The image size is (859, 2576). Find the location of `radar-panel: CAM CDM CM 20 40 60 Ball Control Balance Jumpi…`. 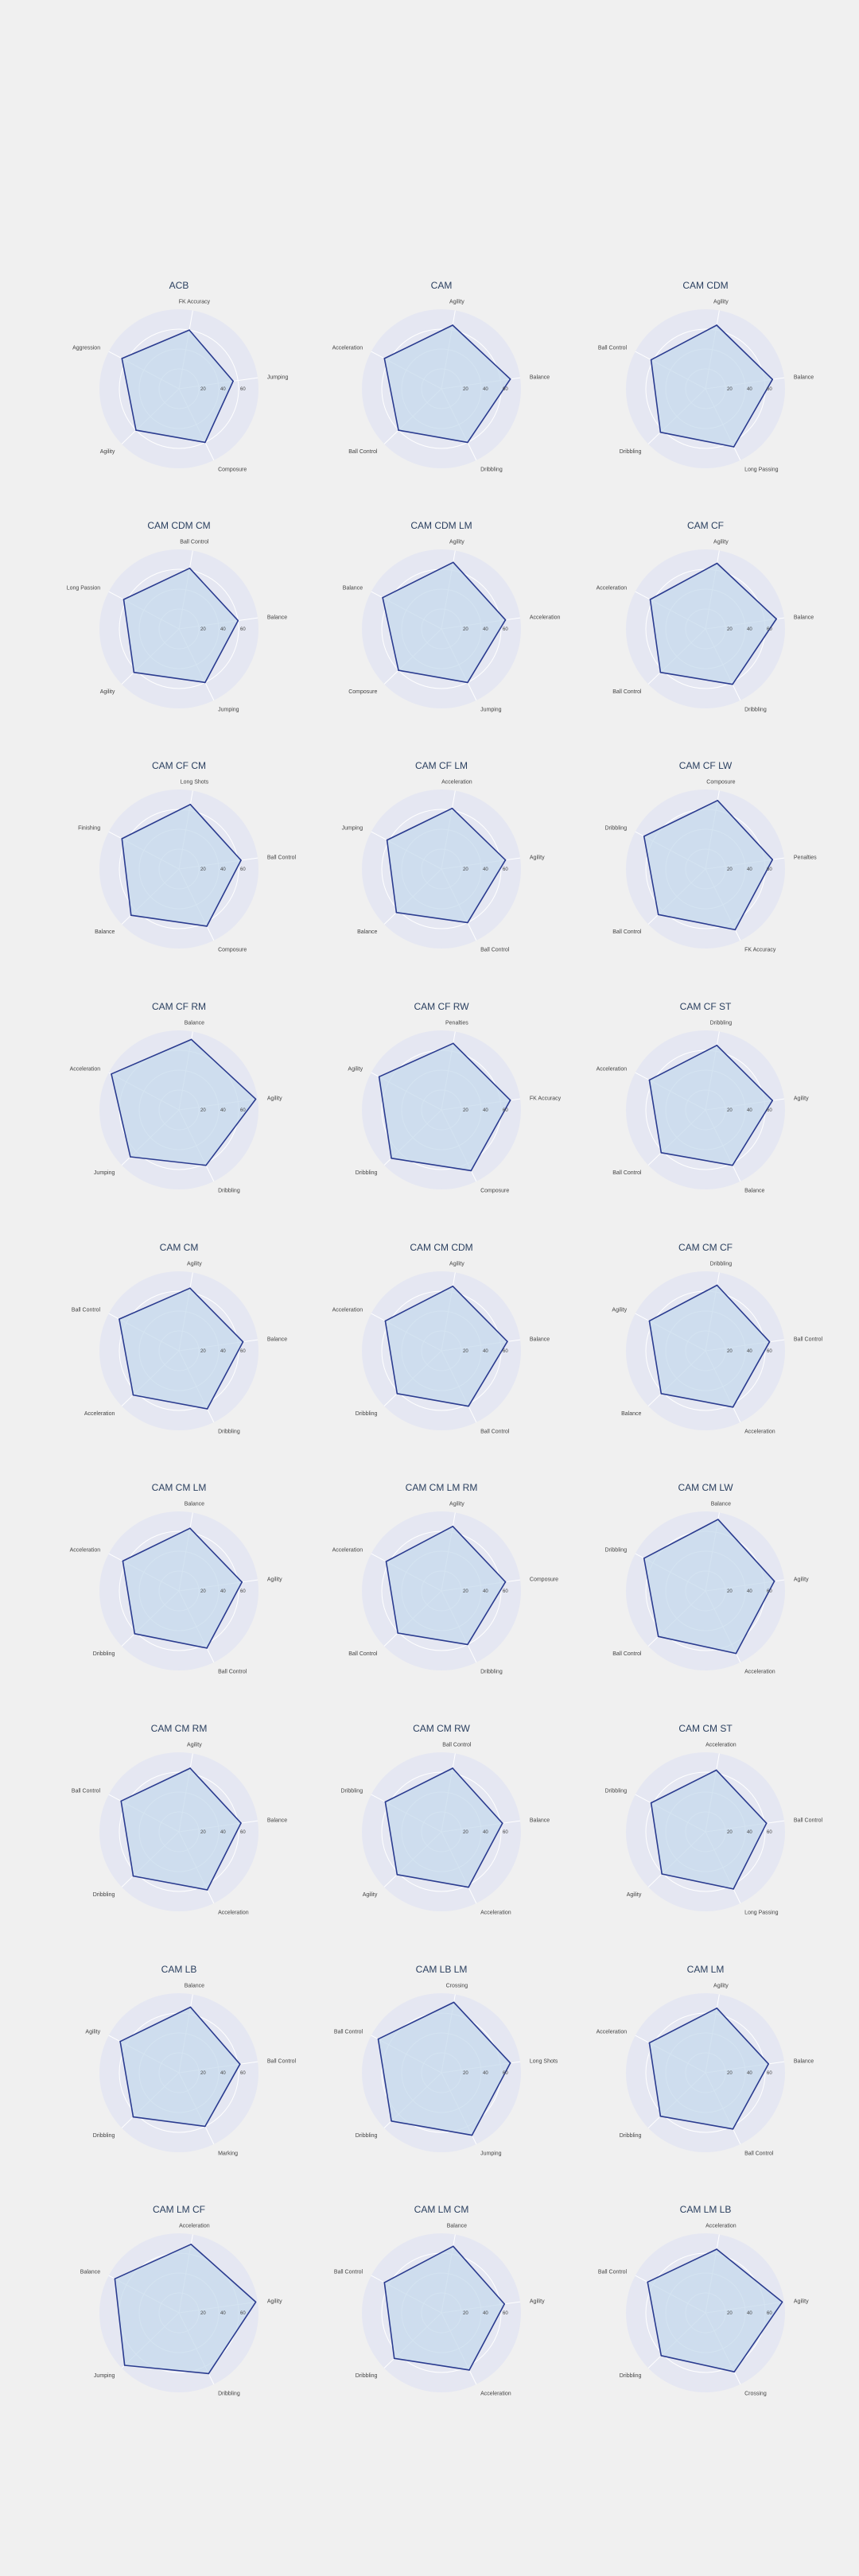

radar-panel: CAM CDM CM 20 40 60 Ball Control Balance Jumpi… is located at coordinates (177, 635).